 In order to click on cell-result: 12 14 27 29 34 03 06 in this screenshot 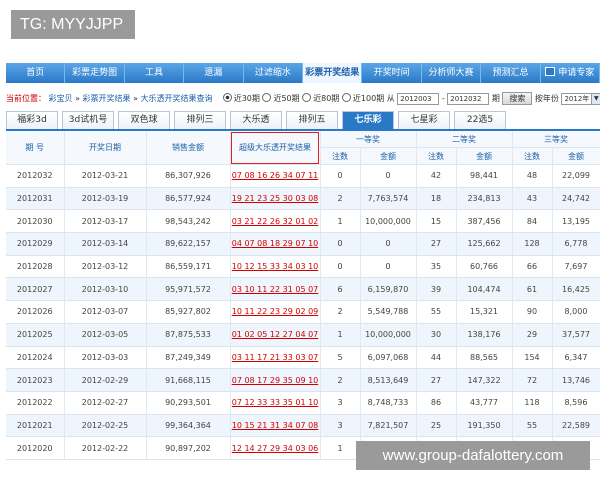, I will do `click(275, 448)`.